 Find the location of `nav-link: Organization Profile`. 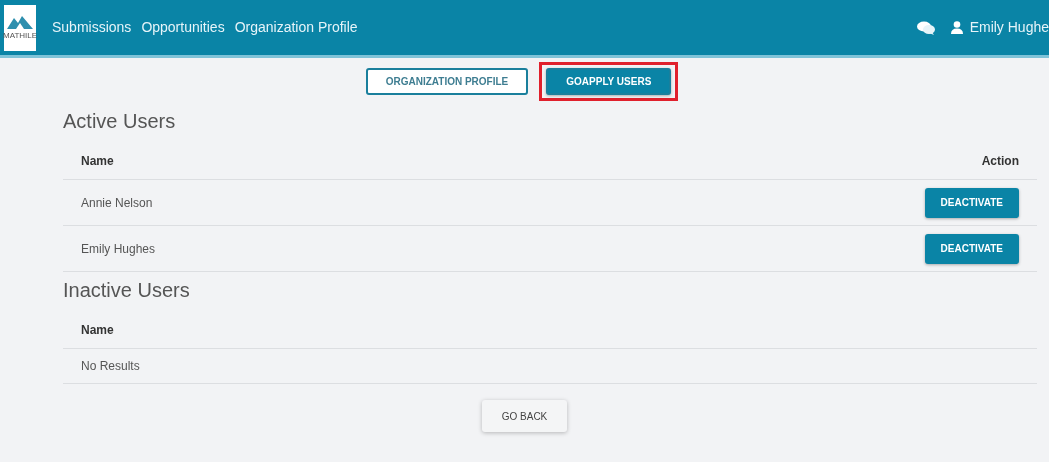

nav-link: Organization Profile is located at coordinates (296, 27).